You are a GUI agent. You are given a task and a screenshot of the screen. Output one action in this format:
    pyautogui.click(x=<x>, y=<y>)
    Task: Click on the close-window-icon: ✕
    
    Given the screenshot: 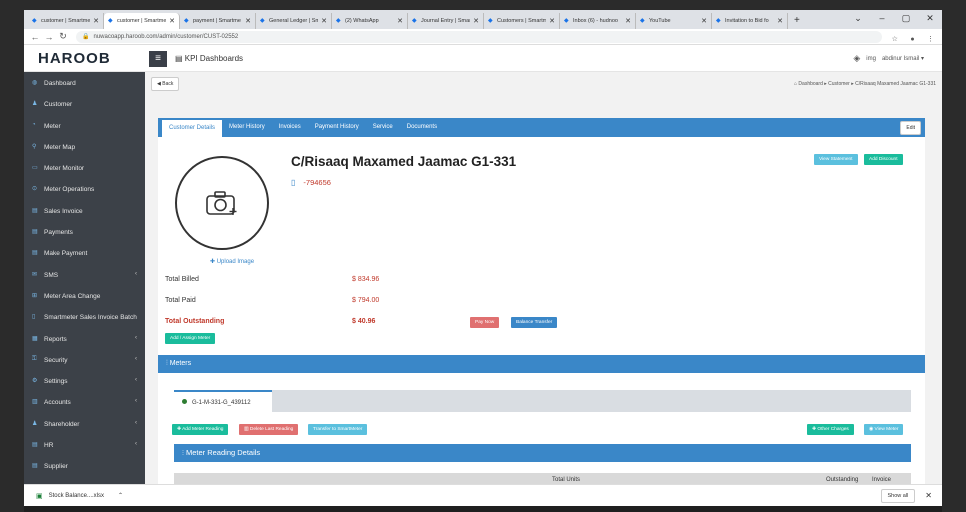 What is the action you would take?
    pyautogui.click(x=930, y=19)
    